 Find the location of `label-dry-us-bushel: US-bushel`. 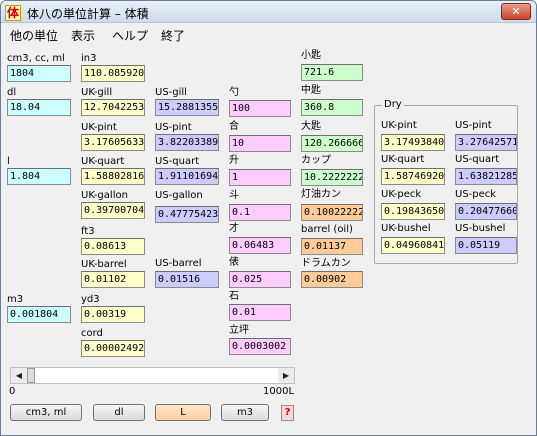

label-dry-us-bushel: US-bushel is located at coordinates (480, 228).